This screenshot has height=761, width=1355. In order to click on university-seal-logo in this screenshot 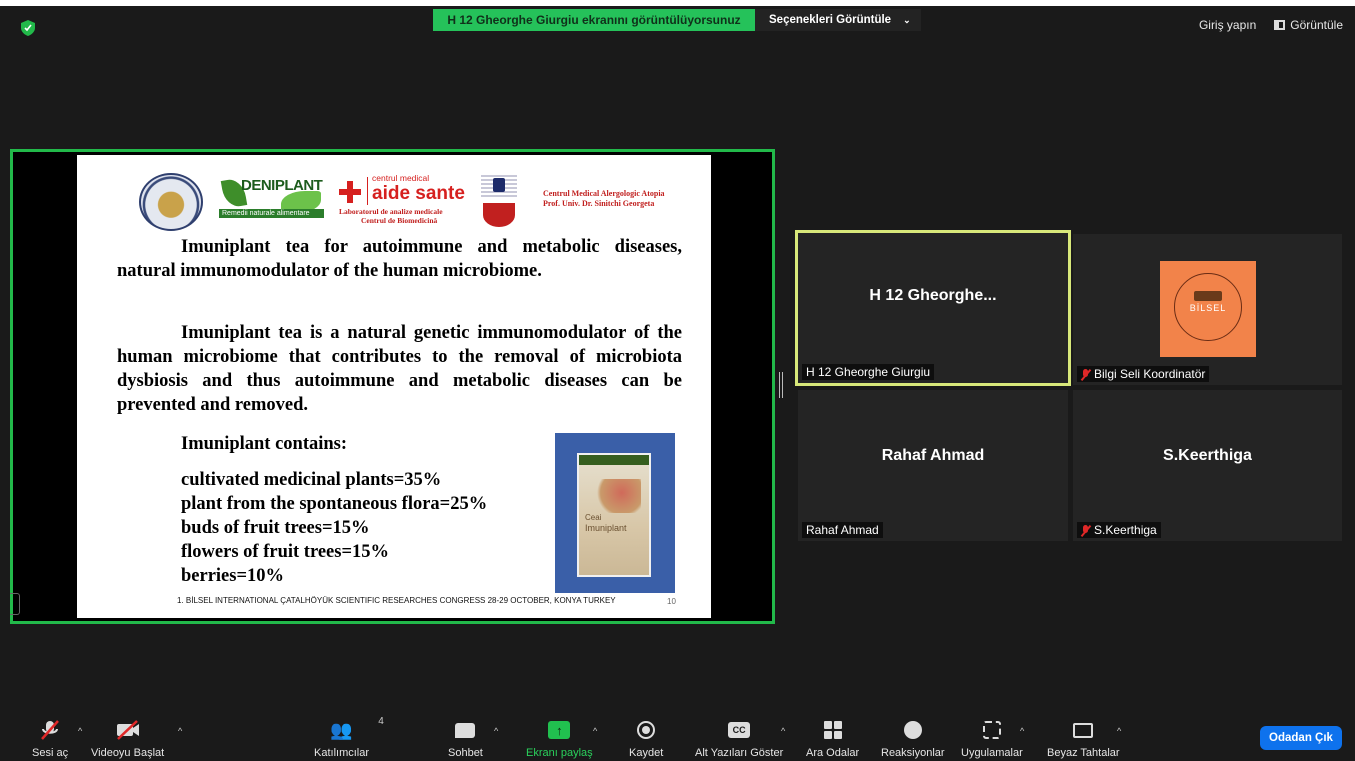, I will do `click(171, 202)`.